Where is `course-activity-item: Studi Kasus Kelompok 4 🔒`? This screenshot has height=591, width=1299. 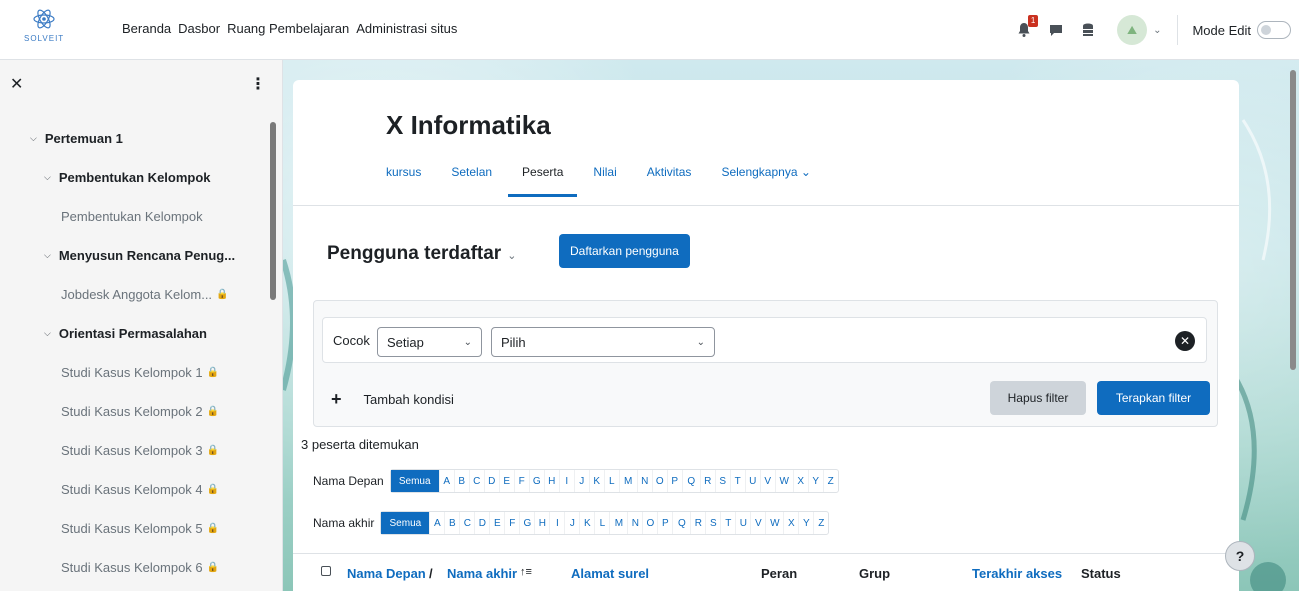 course-activity-item: Studi Kasus Kelompok 4 🔒 is located at coordinates (134, 489).